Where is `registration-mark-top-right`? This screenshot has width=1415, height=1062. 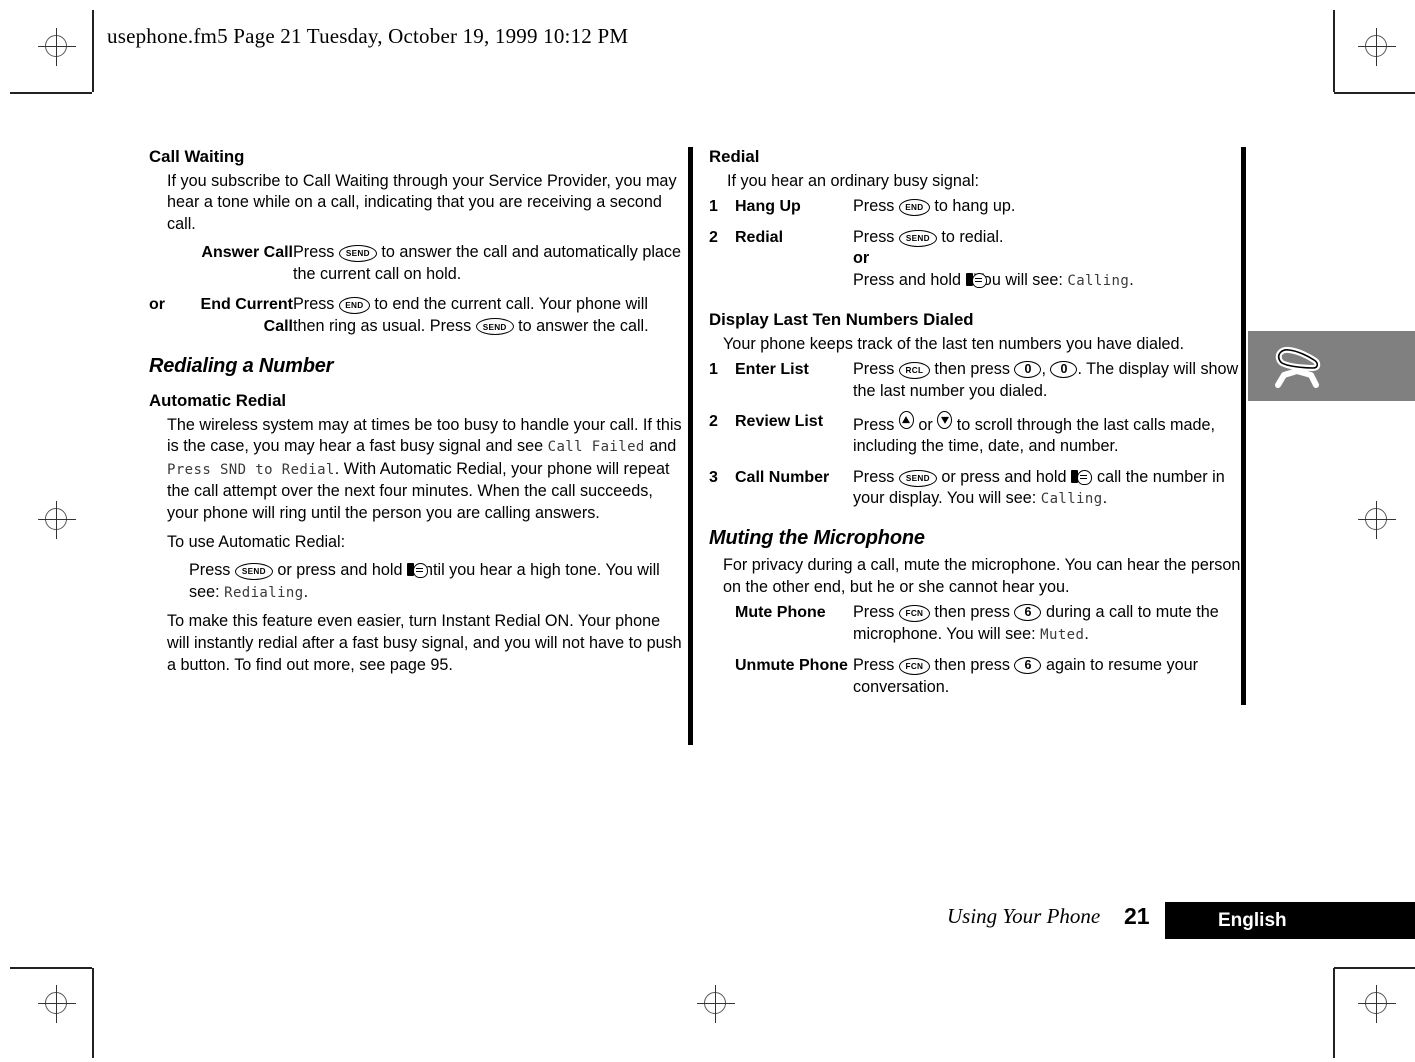 registration-mark-top-right is located at coordinates (1377, 47).